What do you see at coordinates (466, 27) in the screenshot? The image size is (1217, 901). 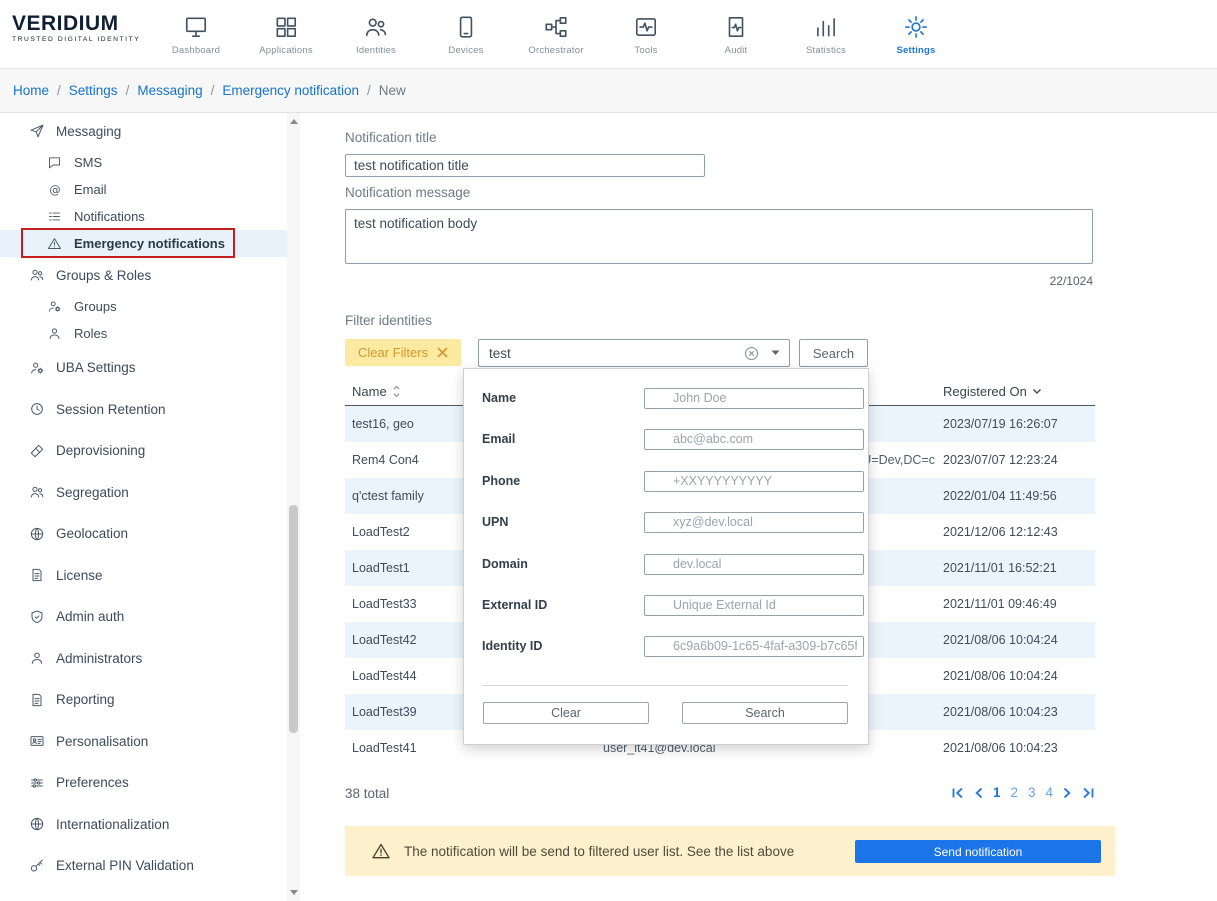 I see `devices-icon` at bounding box center [466, 27].